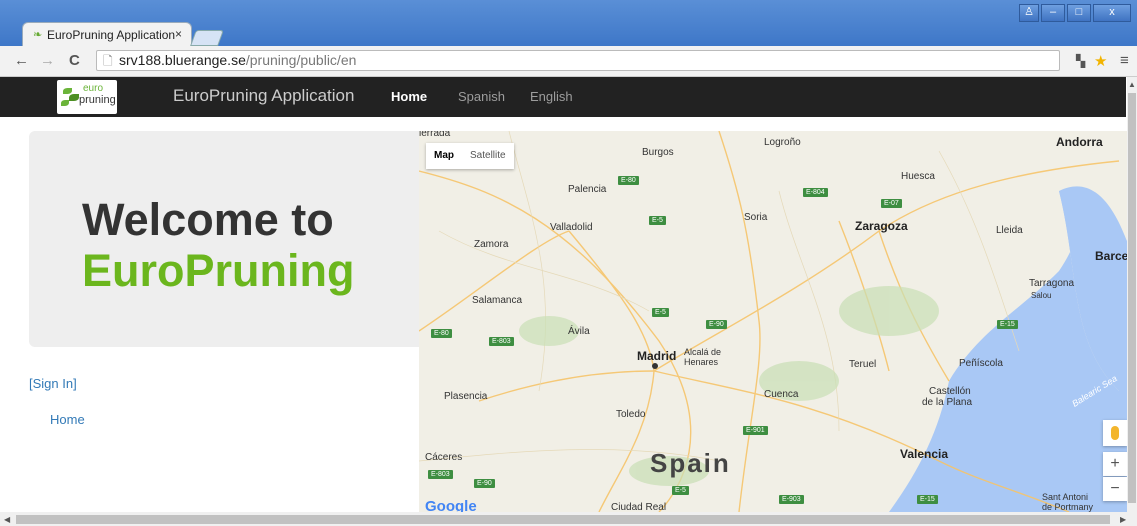 The height and width of the screenshot is (526, 1137). I want to click on street-view-pegman-icon, so click(1115, 433).